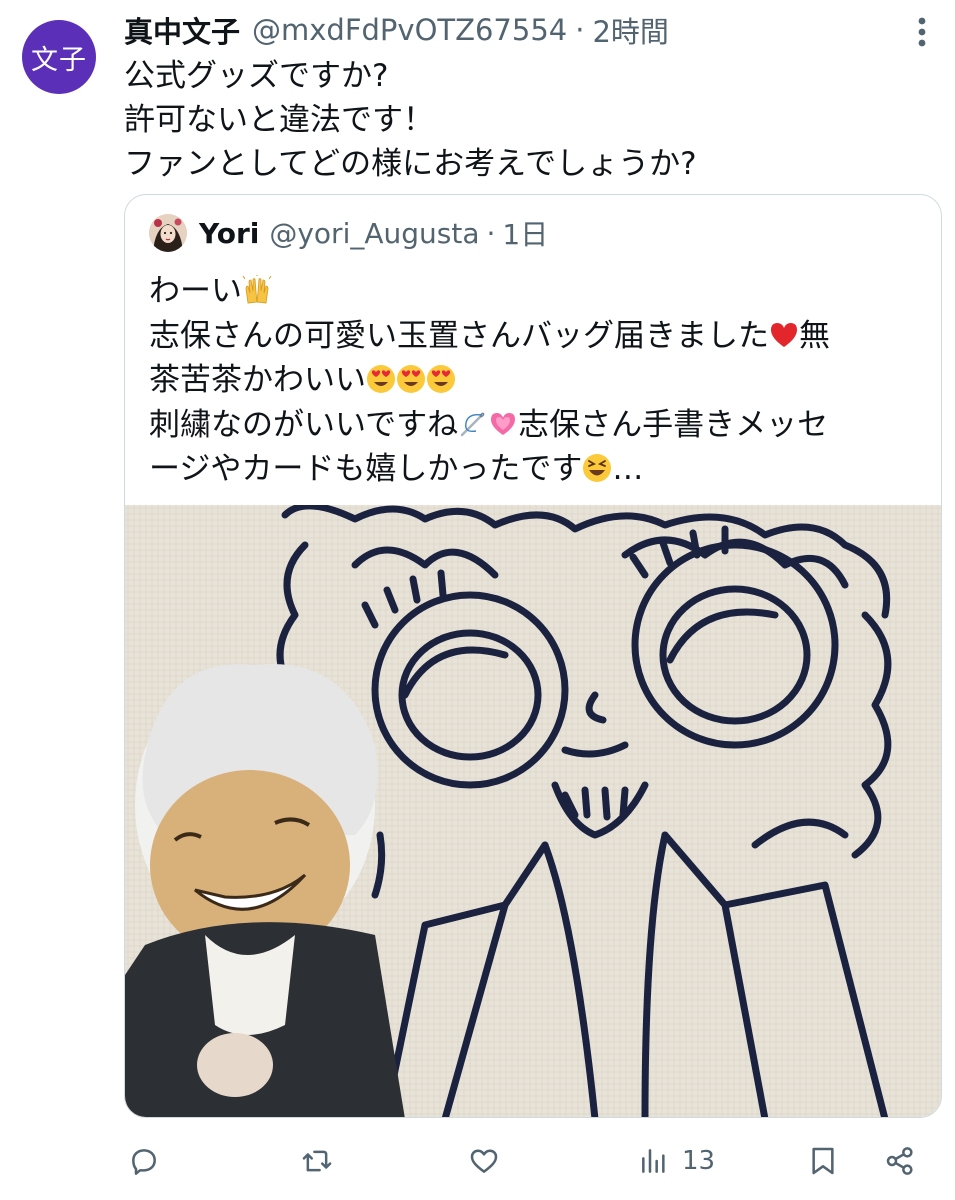  I want to click on views-button: 13, so click(676, 1161).